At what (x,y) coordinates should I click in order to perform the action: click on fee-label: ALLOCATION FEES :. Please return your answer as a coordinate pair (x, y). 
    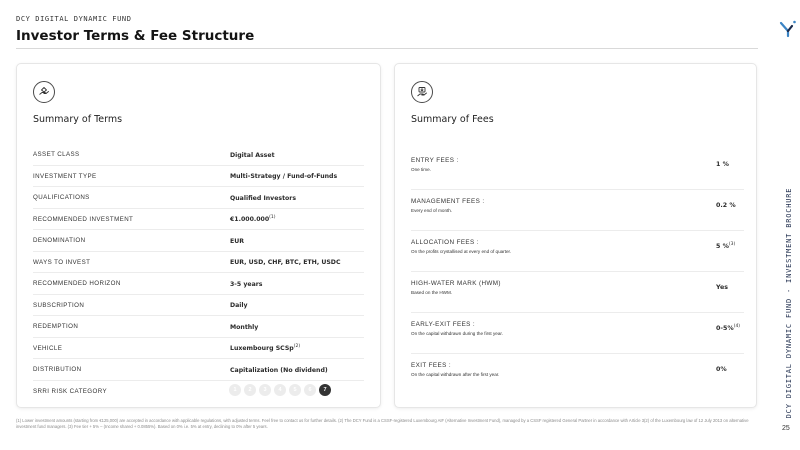
    Looking at the image, I should click on (445, 242).